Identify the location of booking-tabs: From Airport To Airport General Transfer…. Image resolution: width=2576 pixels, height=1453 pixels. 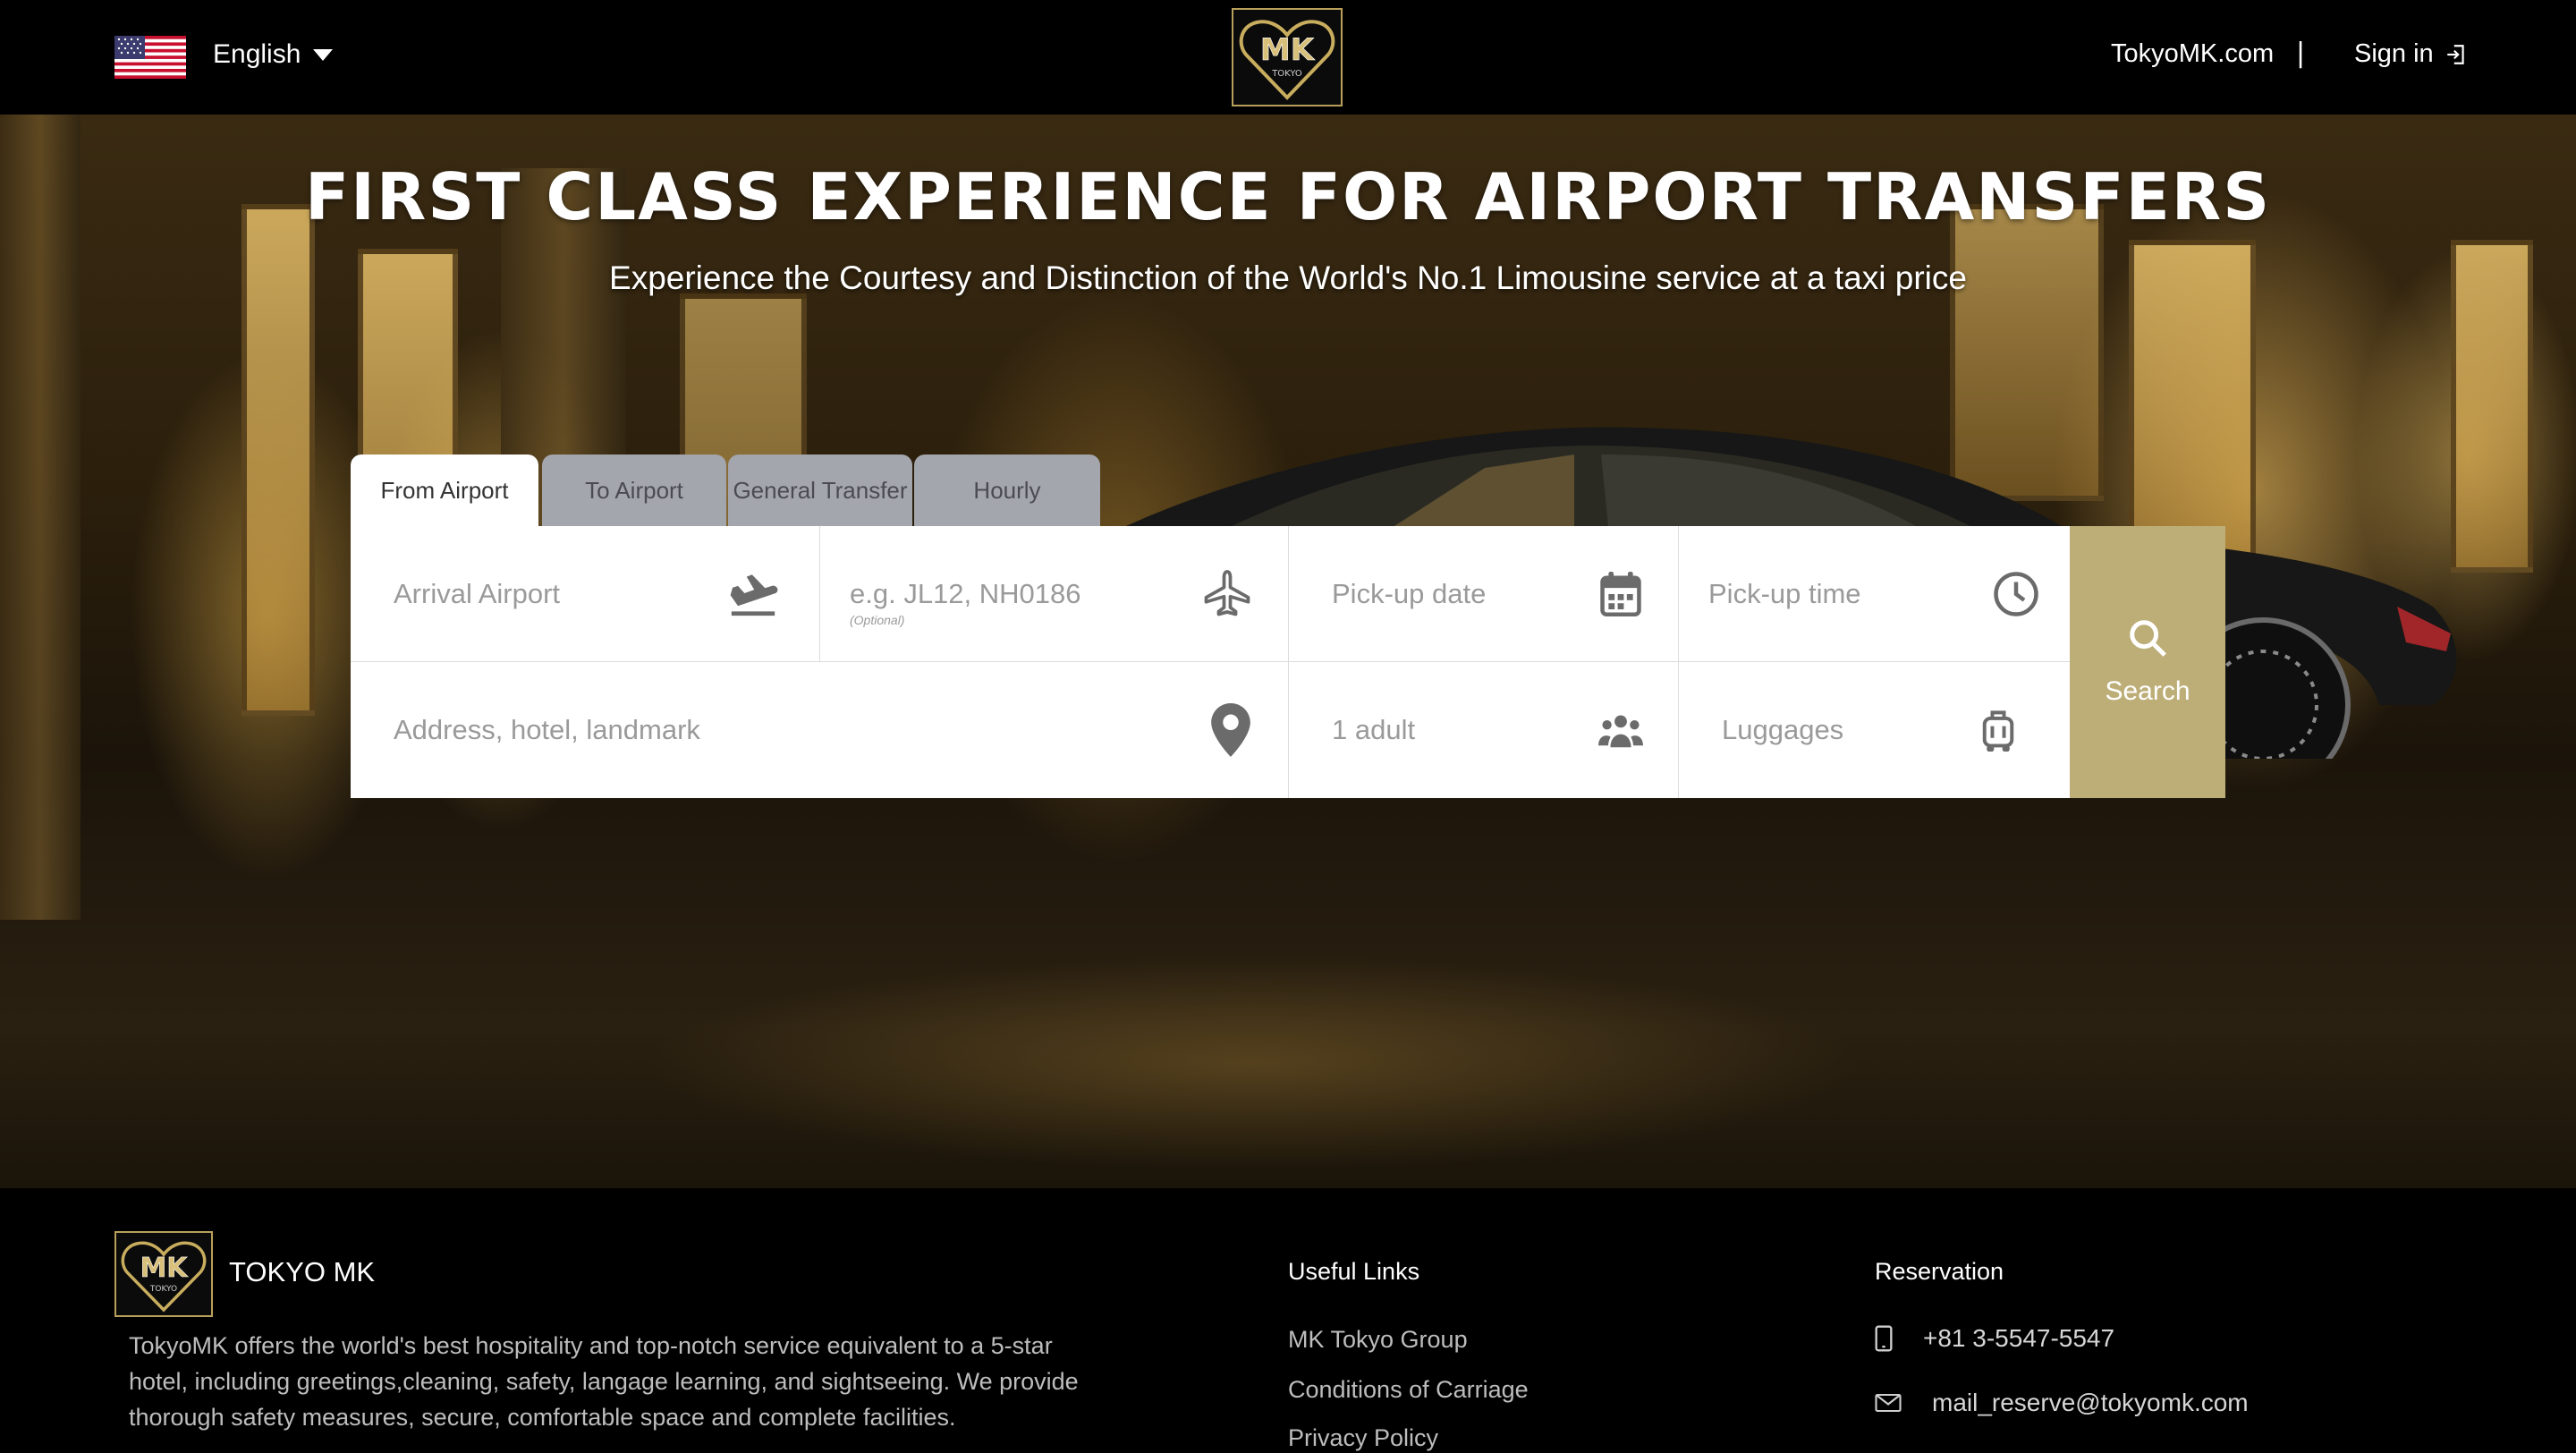
(725, 490).